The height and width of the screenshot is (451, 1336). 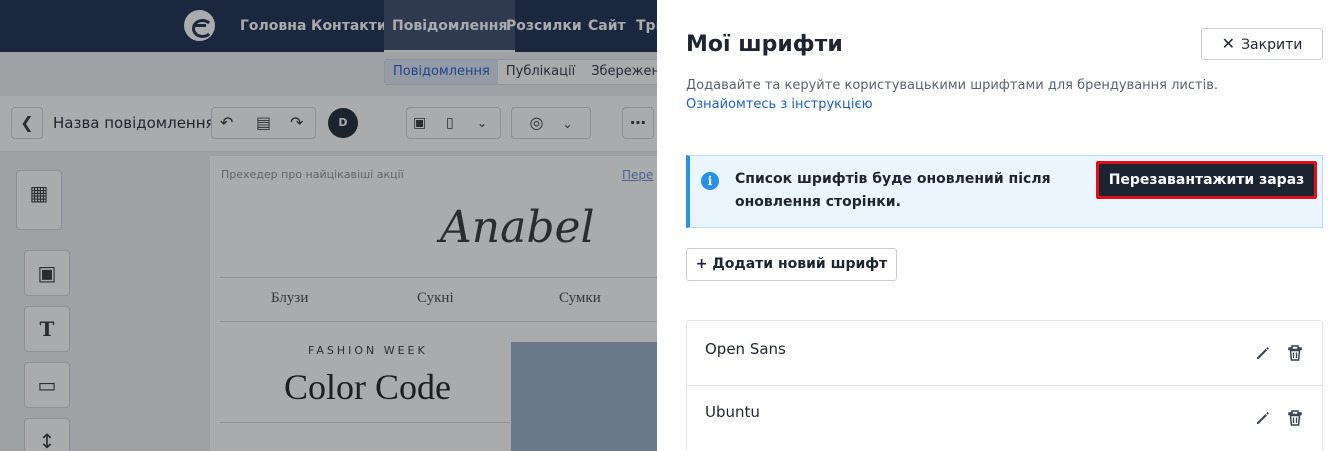 What do you see at coordinates (745, 349) in the screenshot?
I see `font-name: Open Sans` at bounding box center [745, 349].